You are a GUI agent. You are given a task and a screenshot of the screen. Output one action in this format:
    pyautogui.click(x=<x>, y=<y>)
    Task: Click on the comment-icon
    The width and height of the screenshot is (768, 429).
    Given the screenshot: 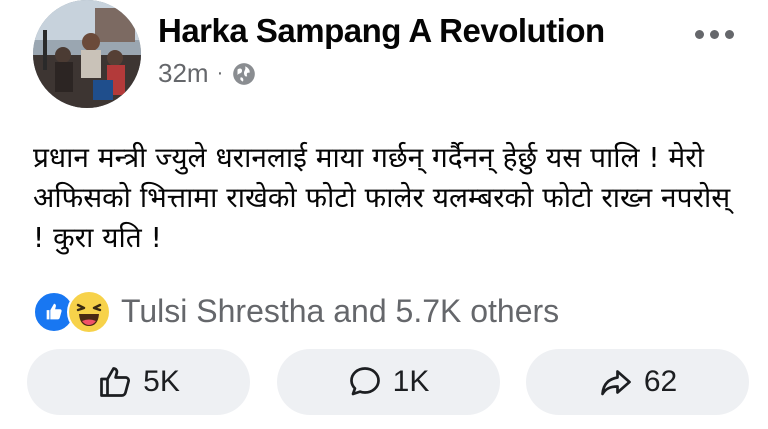 What is the action you would take?
    pyautogui.click(x=364, y=381)
    